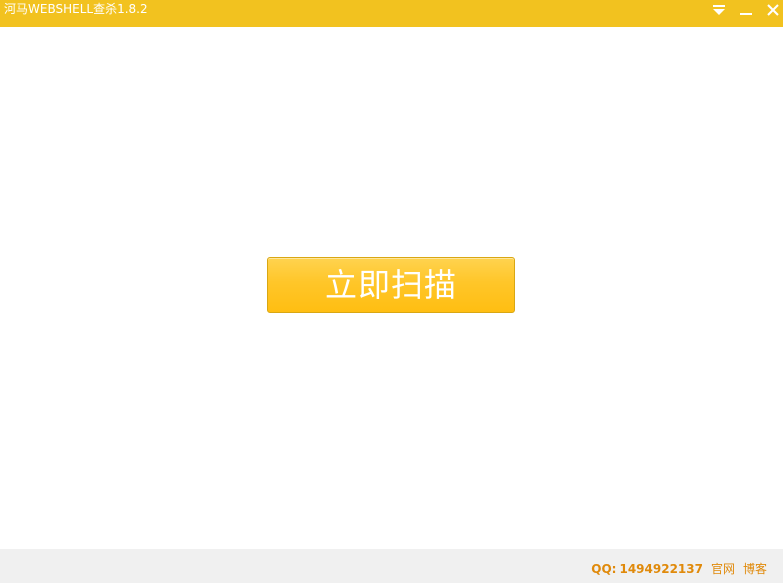  Describe the element at coordinates (604, 569) in the screenshot. I see `qq-label: QQ:` at that location.